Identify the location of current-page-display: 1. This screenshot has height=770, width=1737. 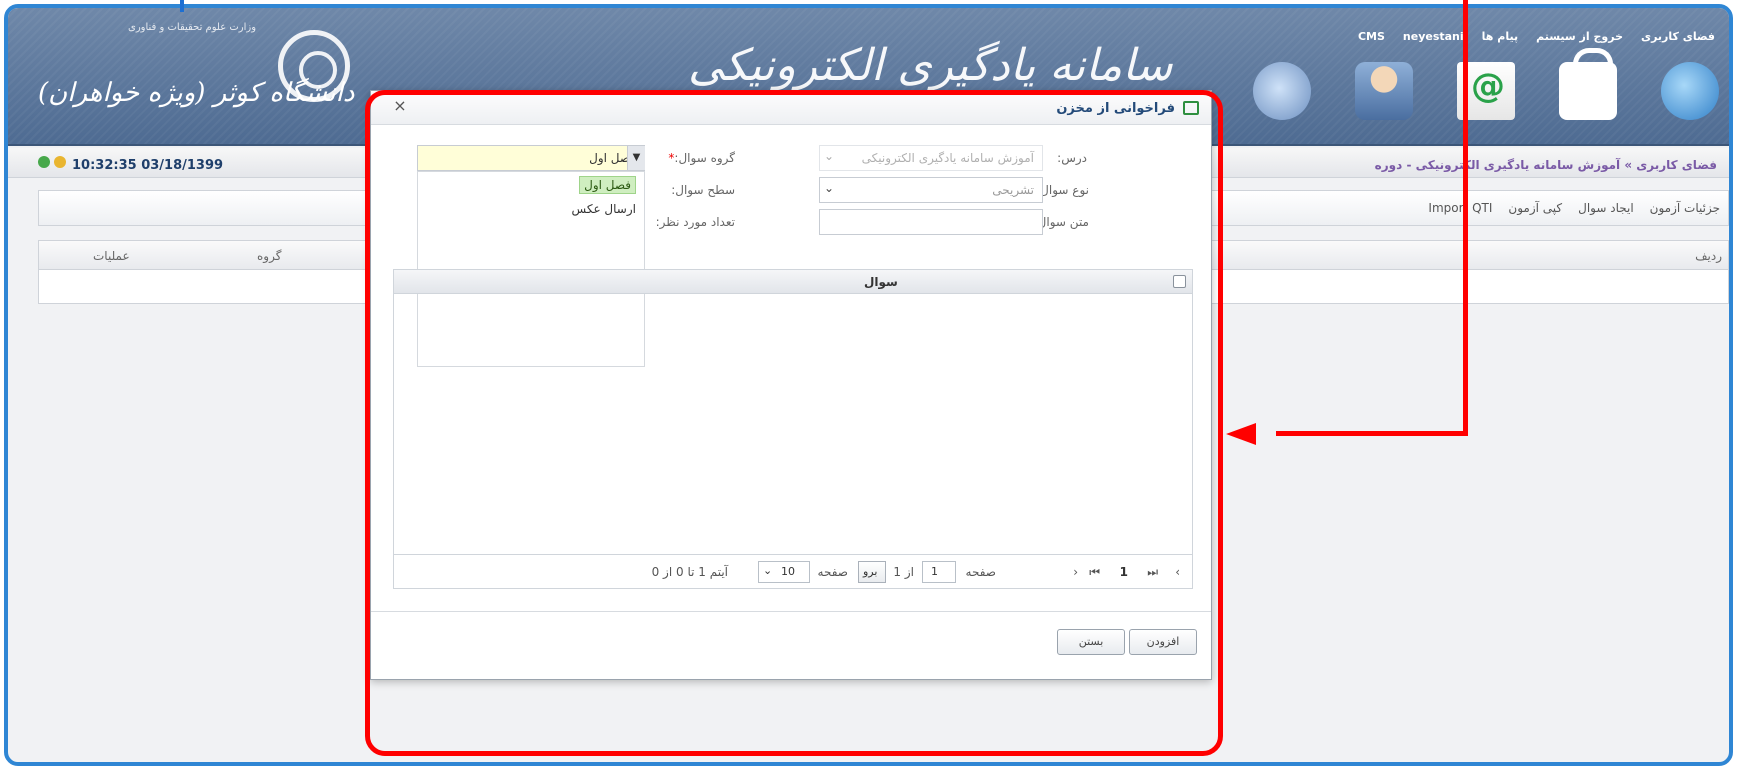
(1123, 572).